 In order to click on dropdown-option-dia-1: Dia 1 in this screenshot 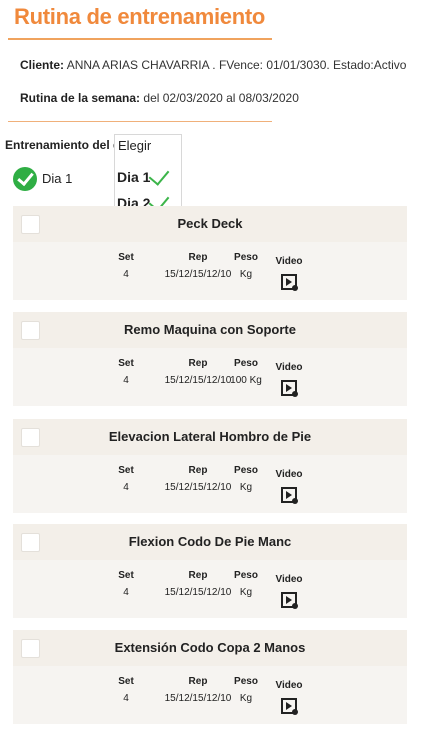, I will do `click(133, 177)`.